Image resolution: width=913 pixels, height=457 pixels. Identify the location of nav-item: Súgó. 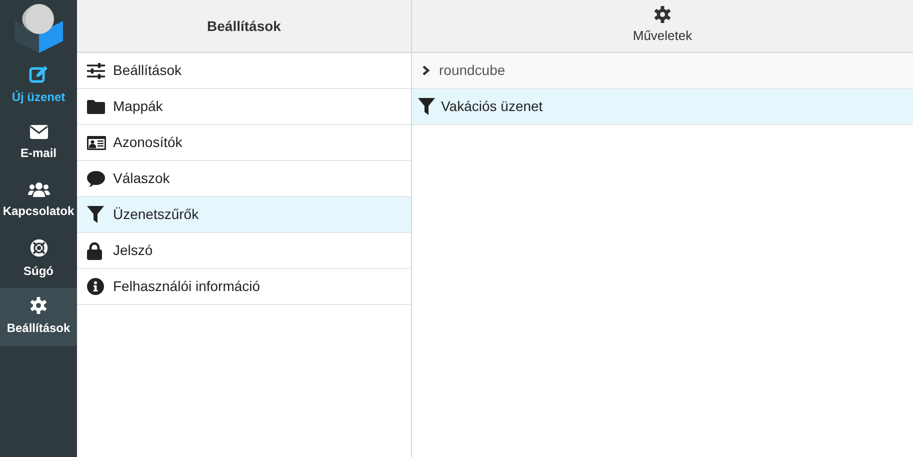
(38, 259).